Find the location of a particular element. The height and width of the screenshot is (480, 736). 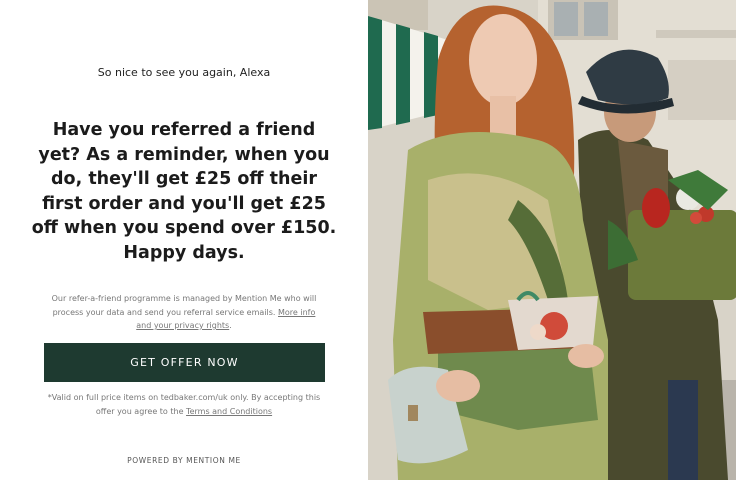

terms-link: Terms and Conditions is located at coordinates (229, 411).